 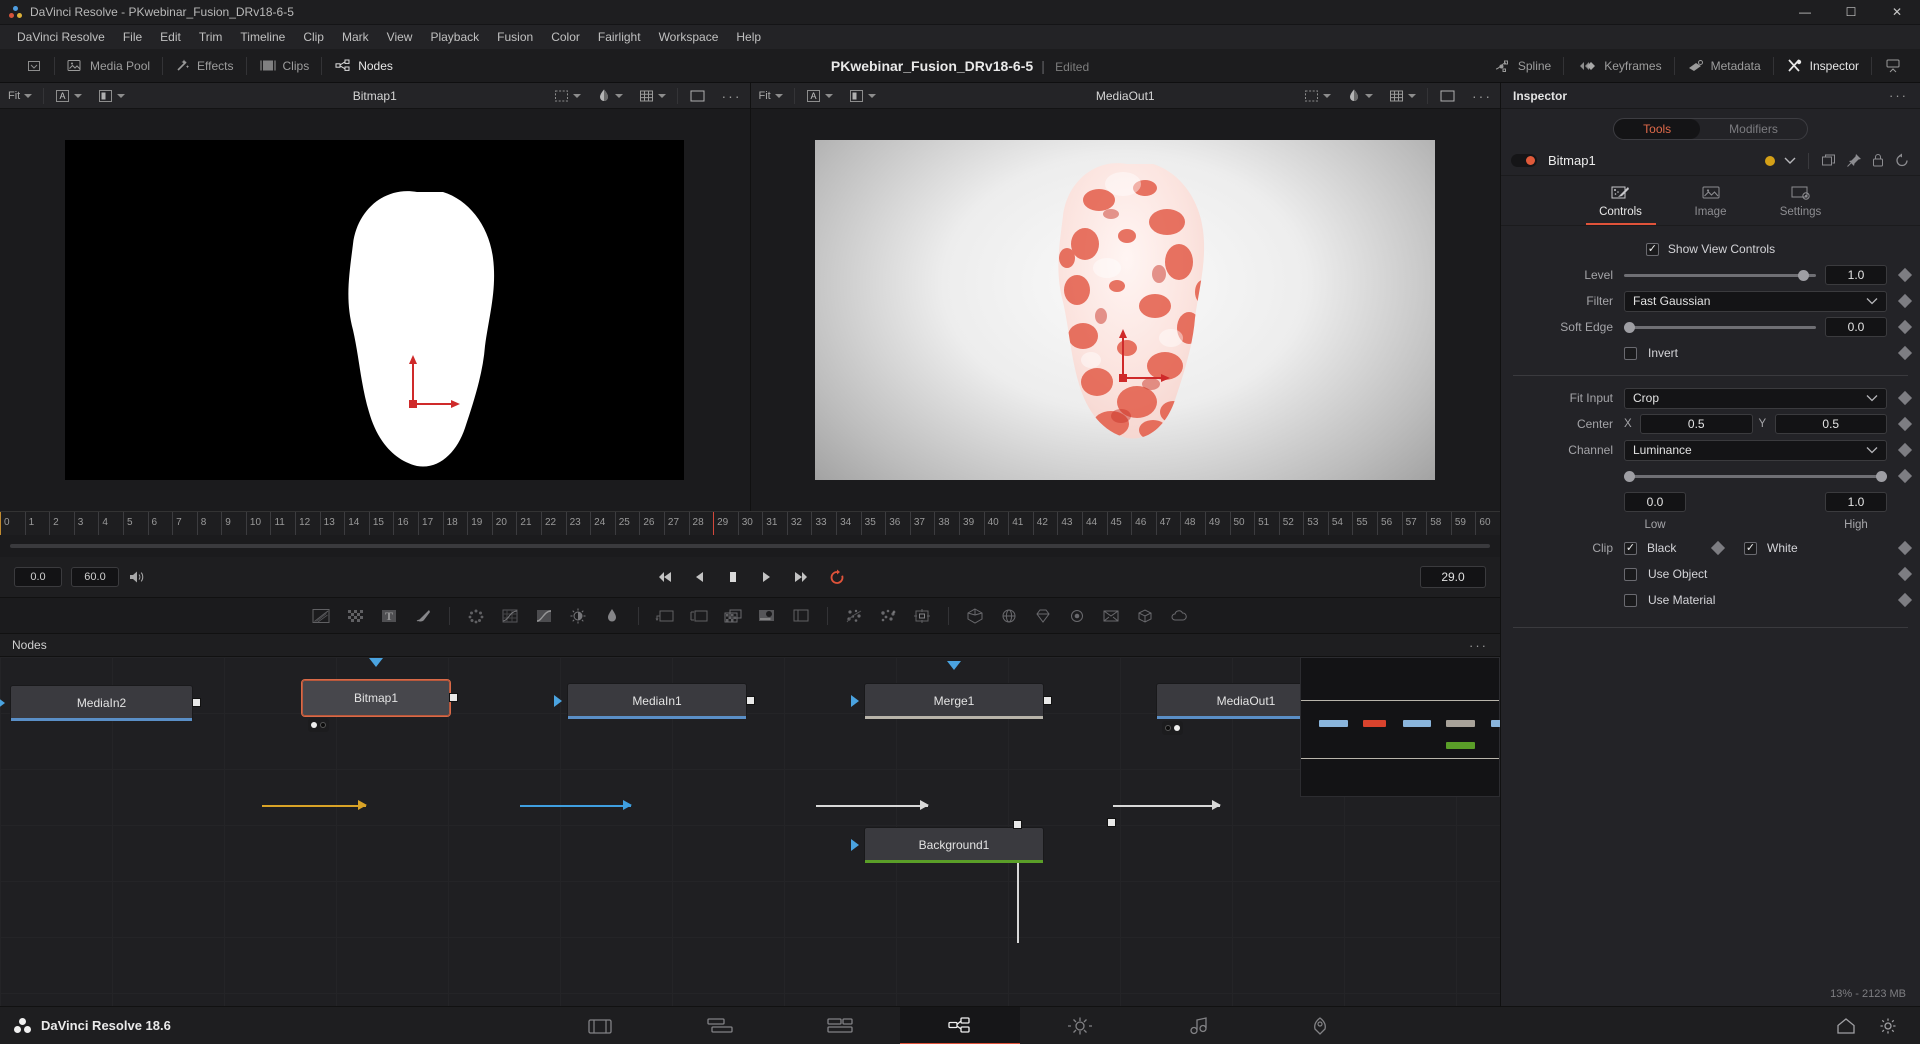 I want to click on node-mediain2: MediaIn2, so click(x=101, y=703).